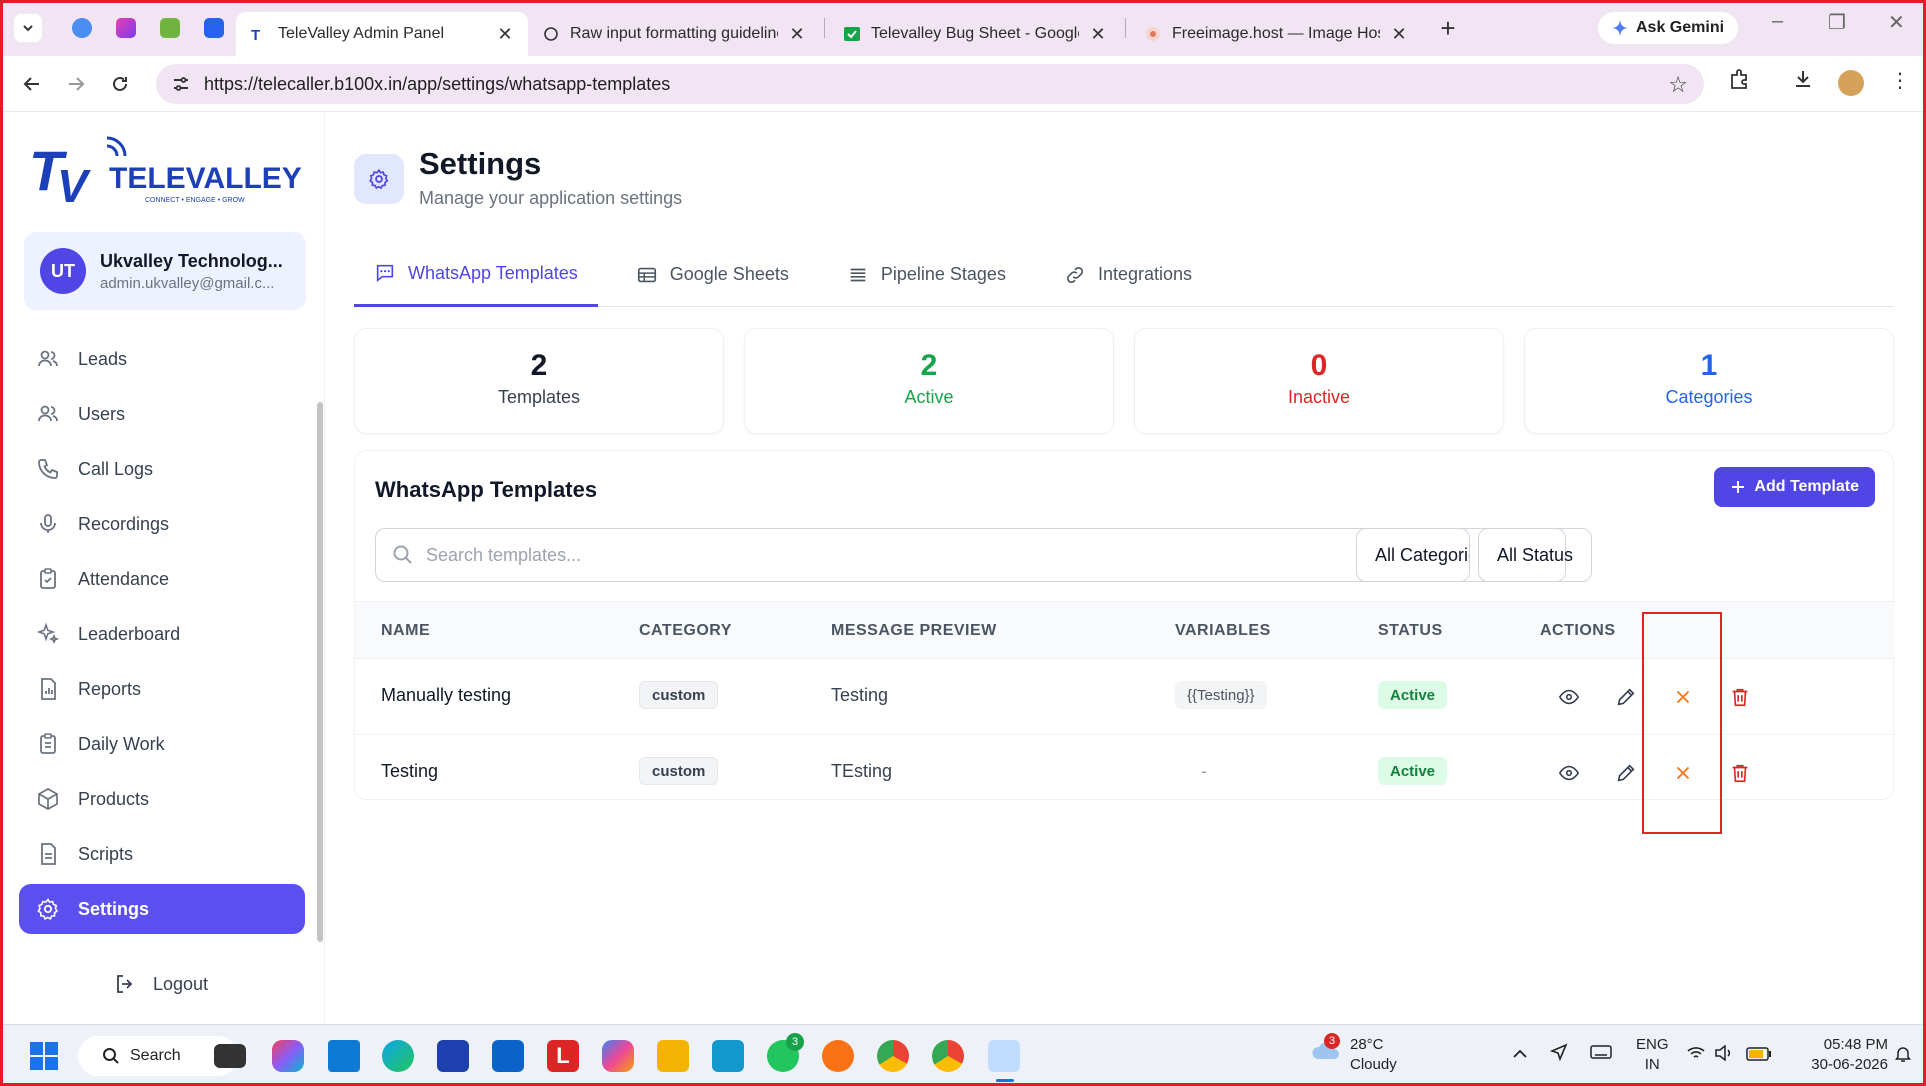 The width and height of the screenshot is (1926, 1086). Describe the element at coordinates (382, 34) in the screenshot. I see `browser-tab-televalley: T TeleValley Admin Panel ✕` at that location.